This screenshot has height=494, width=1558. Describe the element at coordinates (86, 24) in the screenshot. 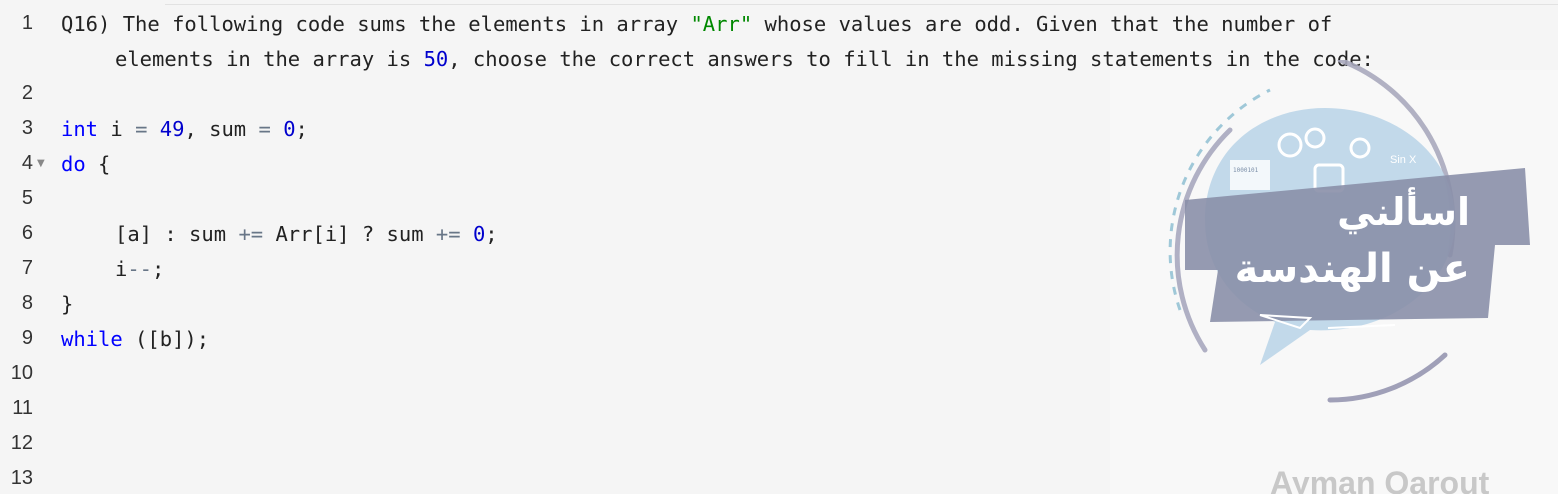

I see `question-label: Q16)` at that location.